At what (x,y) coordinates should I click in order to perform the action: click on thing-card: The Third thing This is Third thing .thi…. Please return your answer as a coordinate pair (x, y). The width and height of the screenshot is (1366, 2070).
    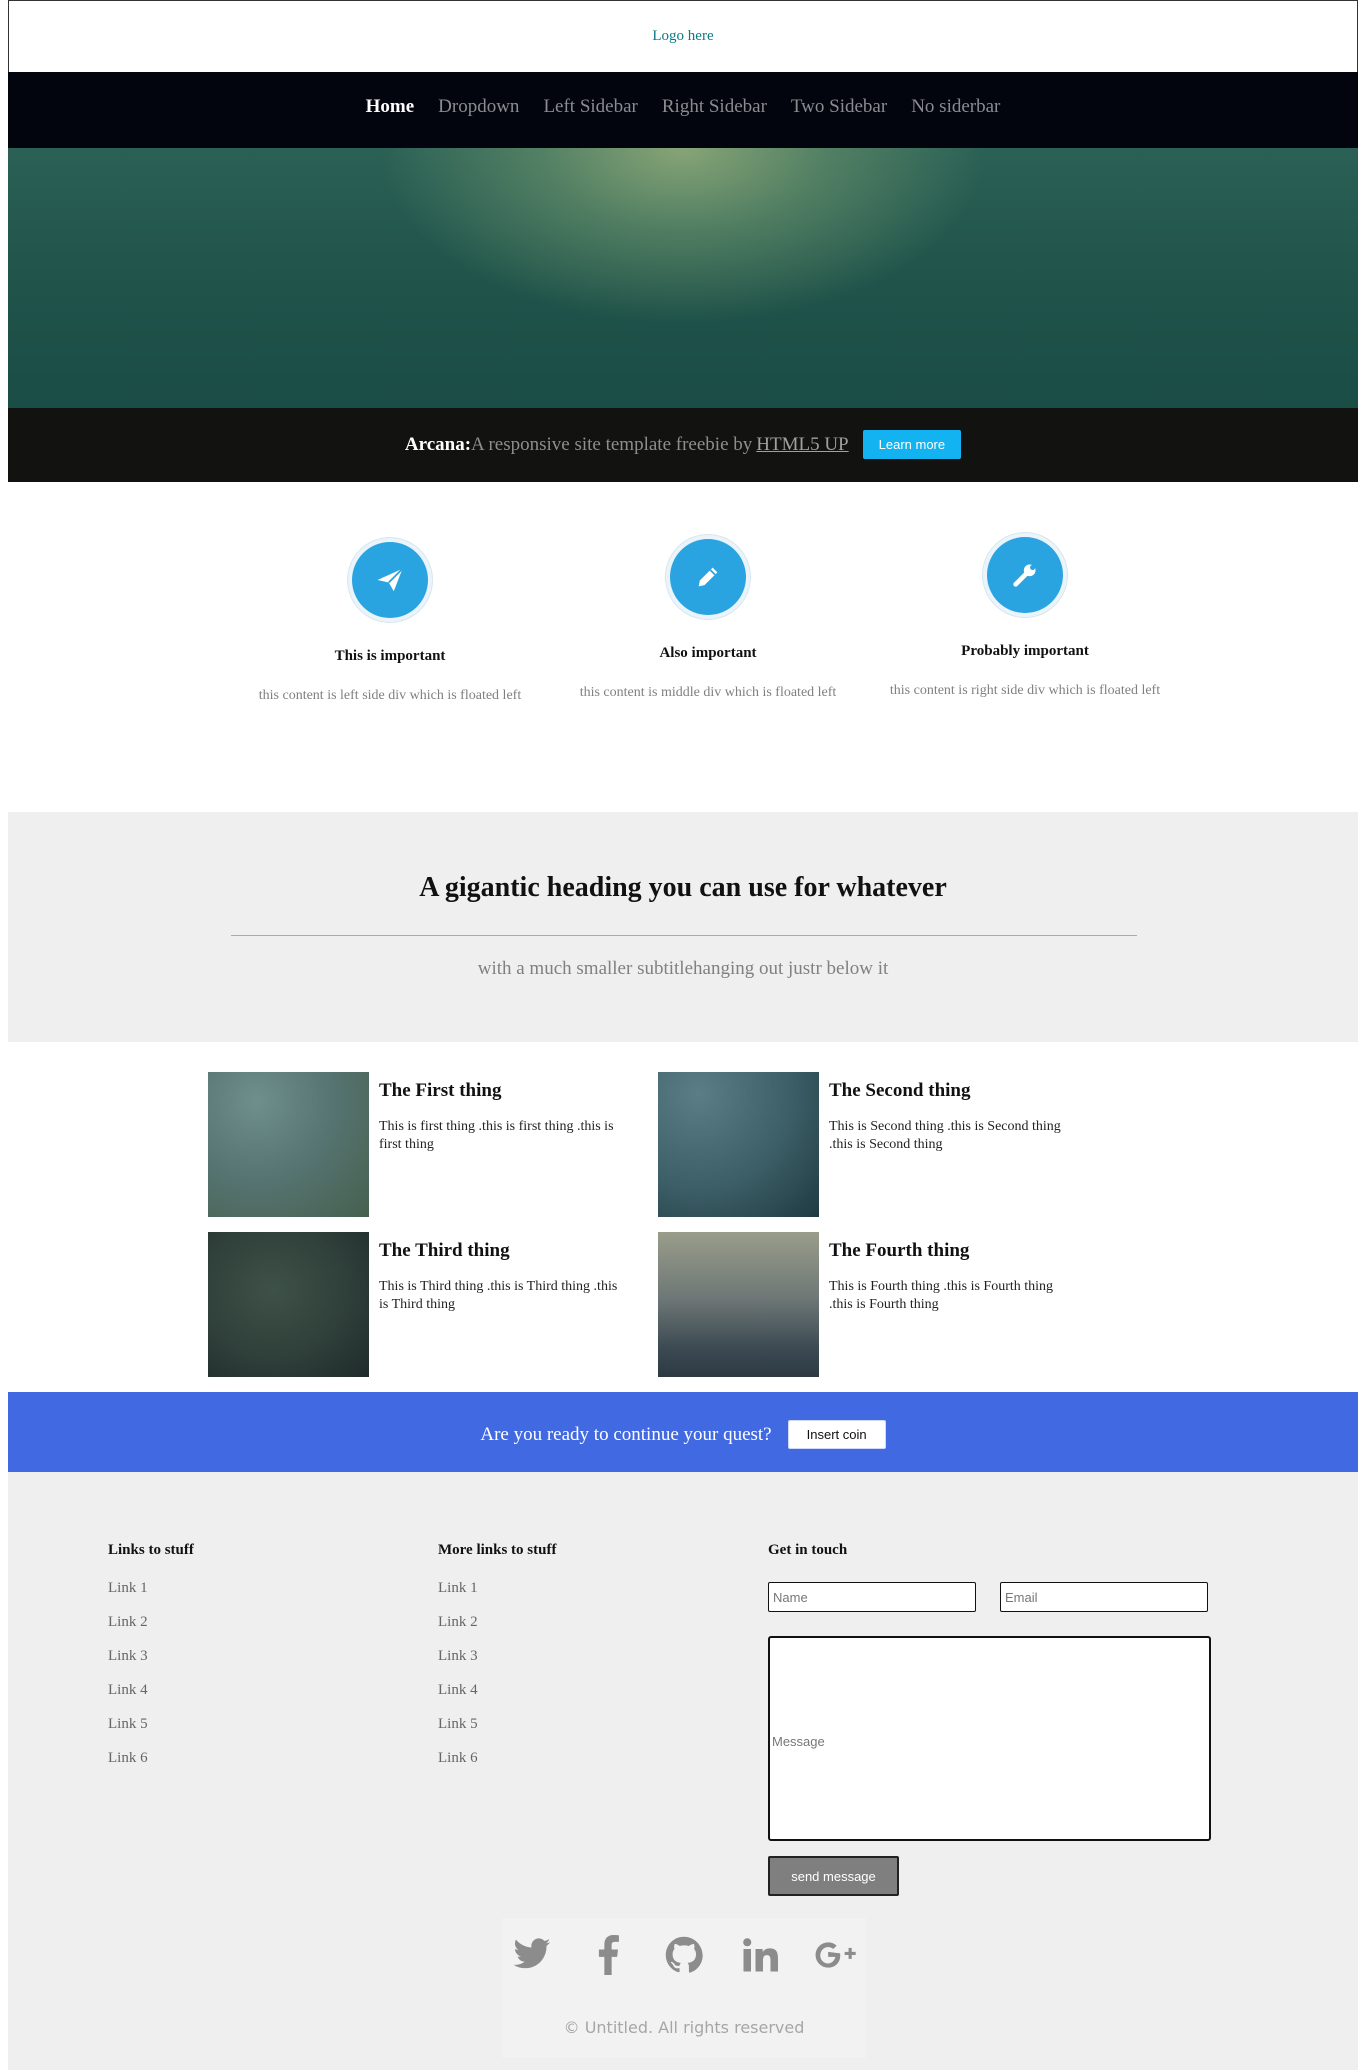
    Looking at the image, I should click on (428, 1305).